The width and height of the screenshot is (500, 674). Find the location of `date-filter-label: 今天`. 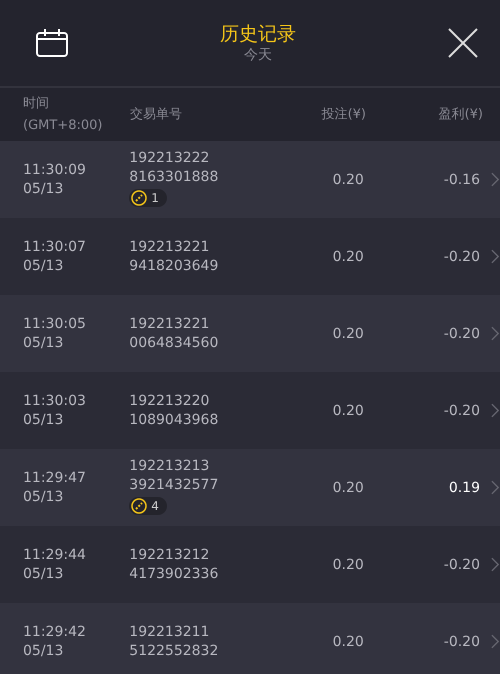

date-filter-label: 今天 is located at coordinates (258, 55).